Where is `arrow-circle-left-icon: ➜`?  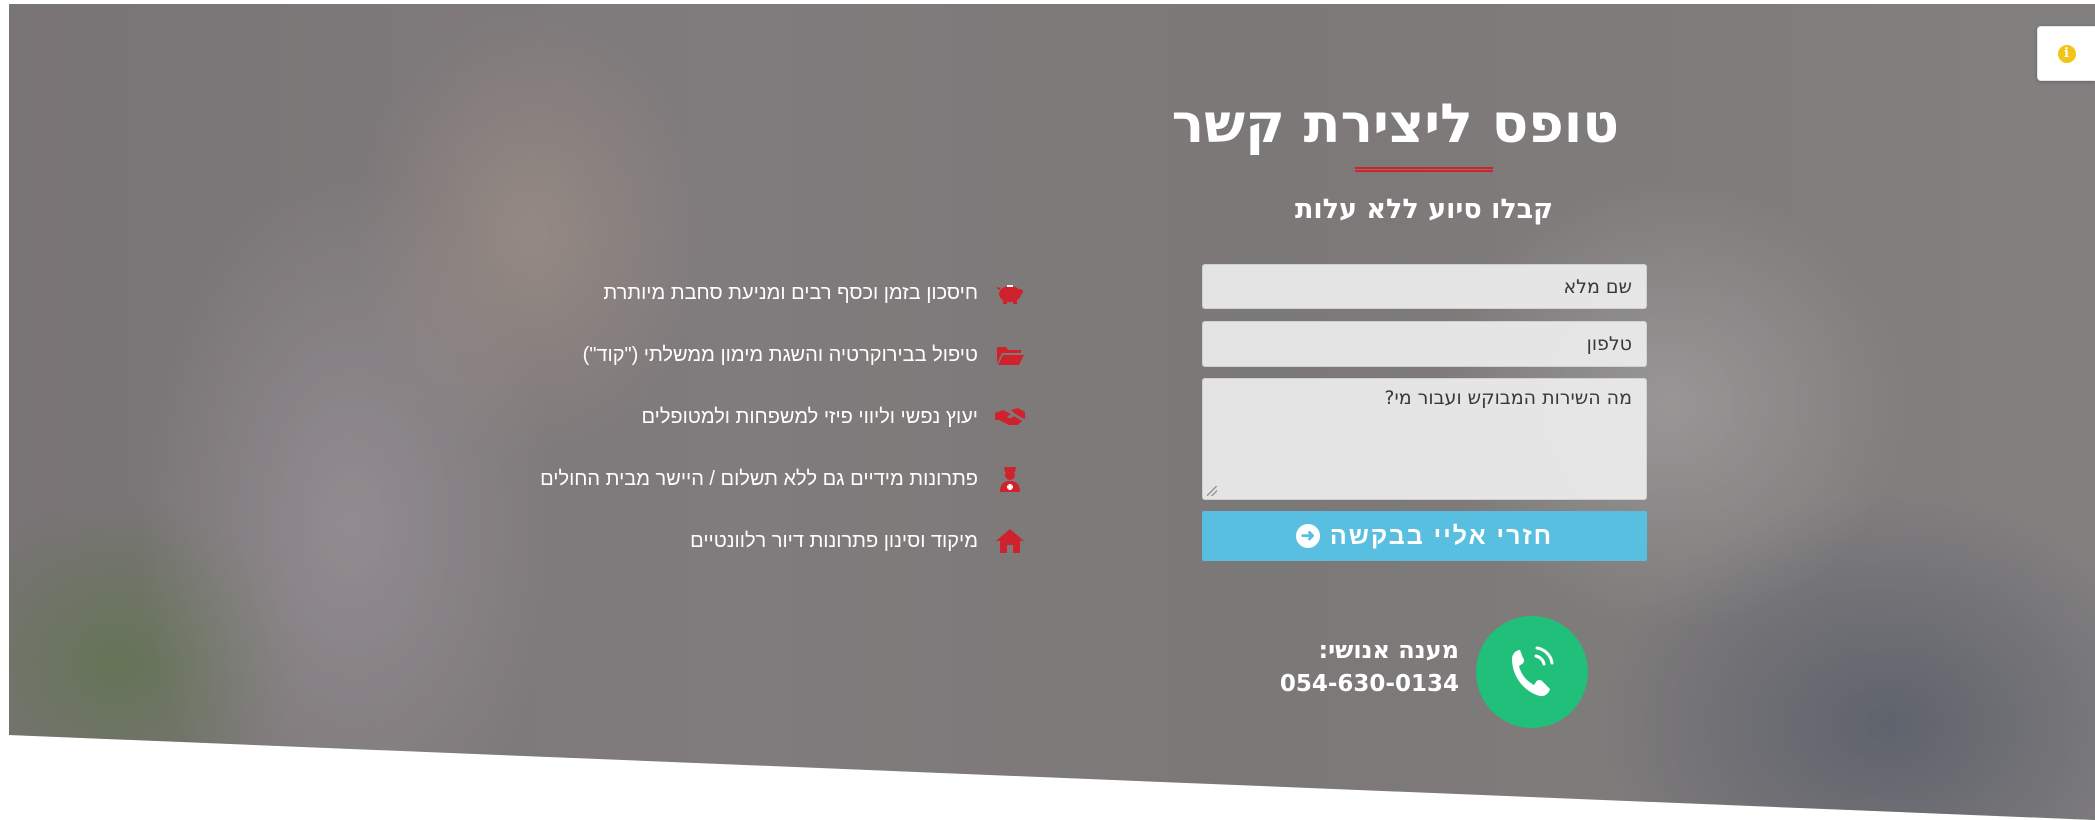
arrow-circle-left-icon: ➜ is located at coordinates (1307, 536).